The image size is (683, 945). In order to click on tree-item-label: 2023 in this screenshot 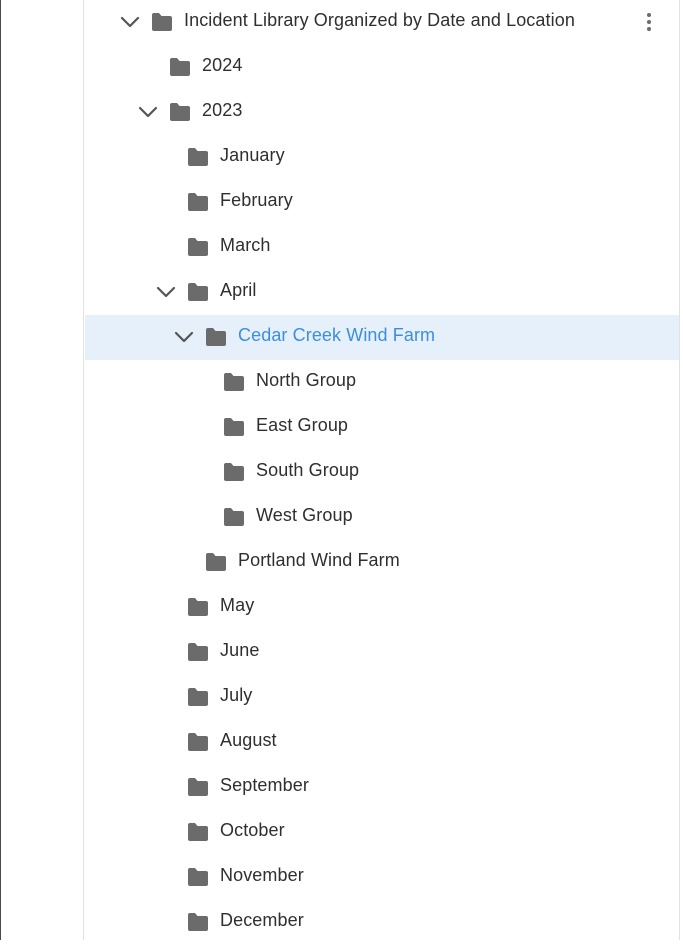, I will do `click(222, 110)`.